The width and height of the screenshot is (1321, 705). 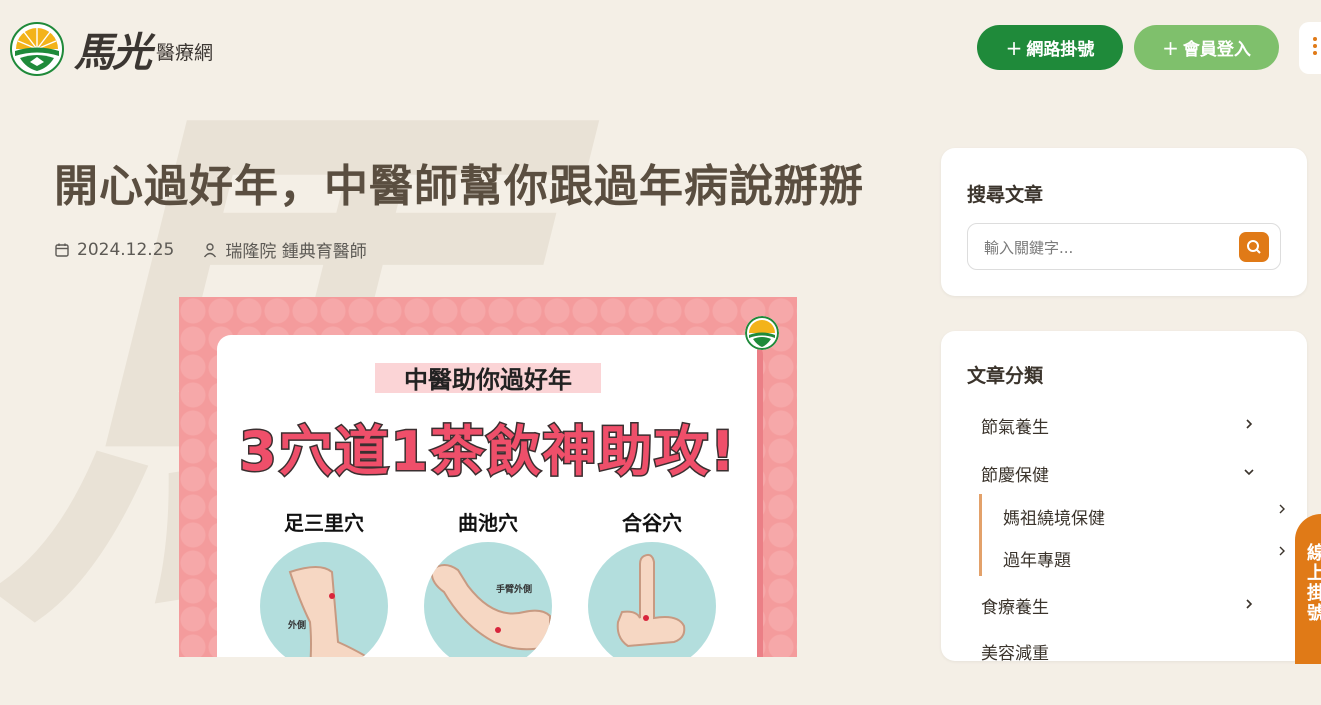 What do you see at coordinates (1015, 476) in the screenshot?
I see `category-label: 節慶保健` at bounding box center [1015, 476].